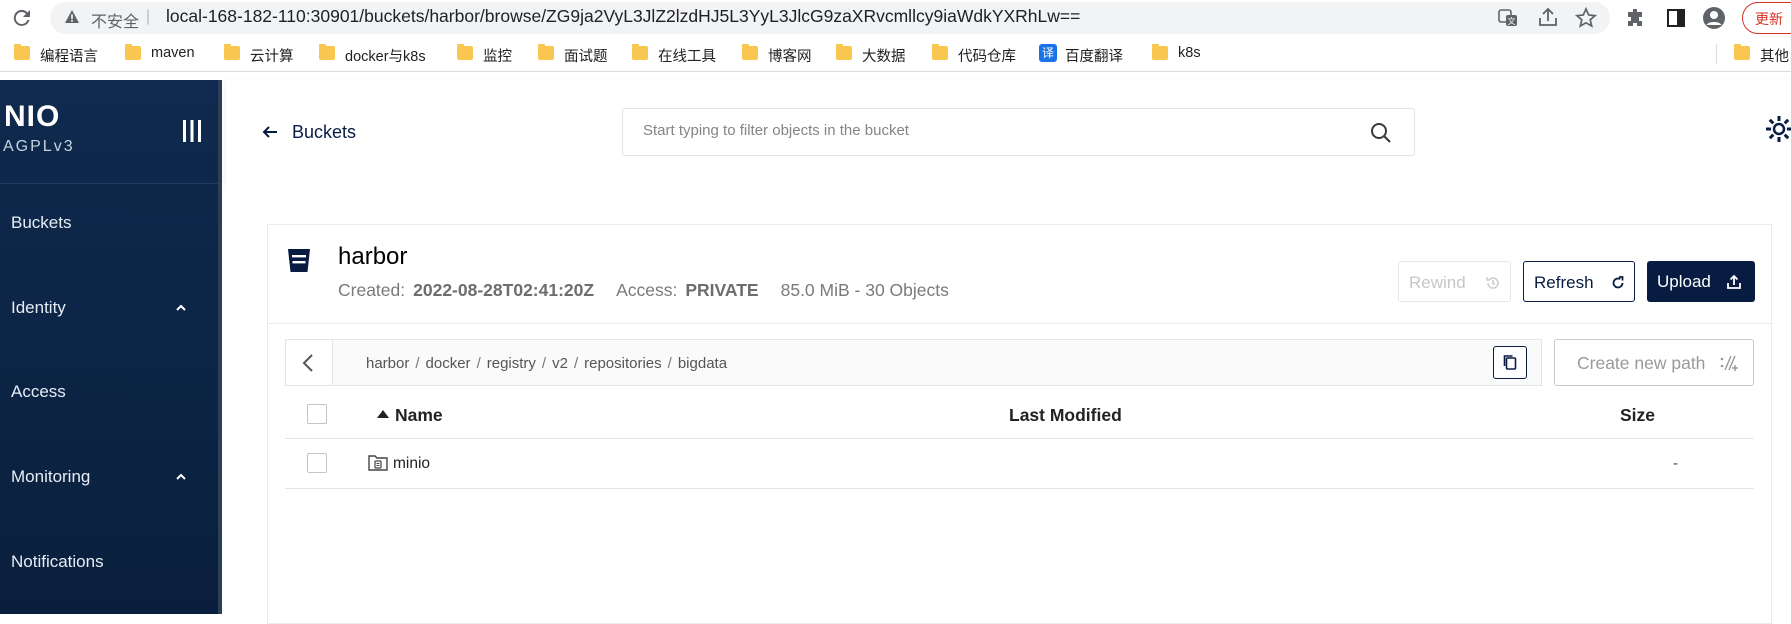 The width and height of the screenshot is (1791, 624). What do you see at coordinates (115, 20) in the screenshot?
I see `insecure-label: 不安全` at bounding box center [115, 20].